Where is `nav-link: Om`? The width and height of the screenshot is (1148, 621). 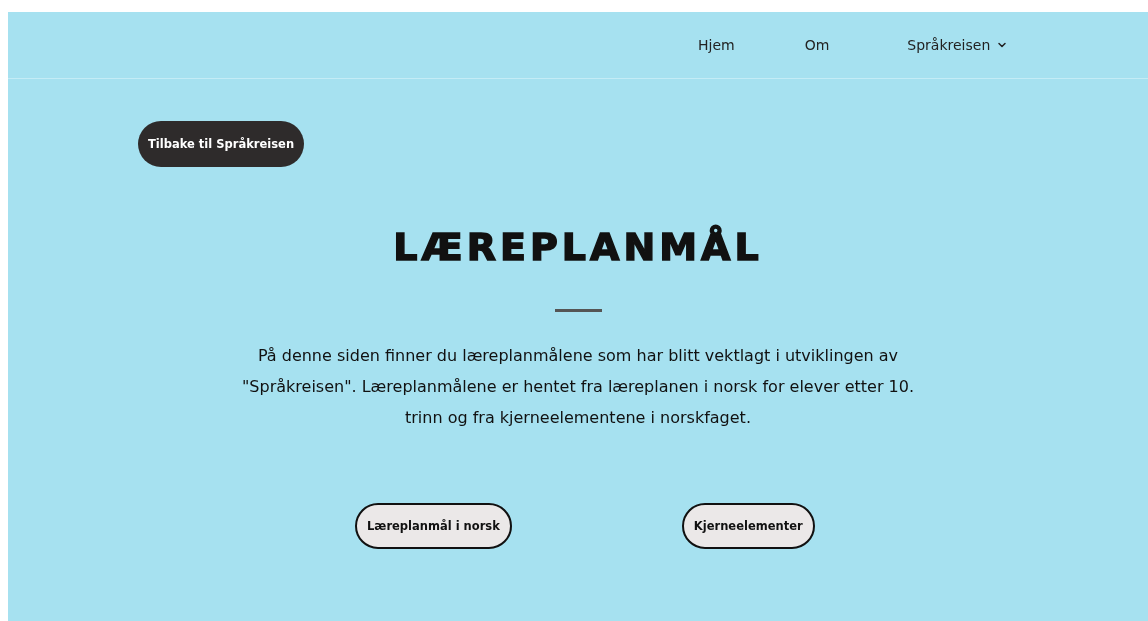
nav-link: Om is located at coordinates (817, 45).